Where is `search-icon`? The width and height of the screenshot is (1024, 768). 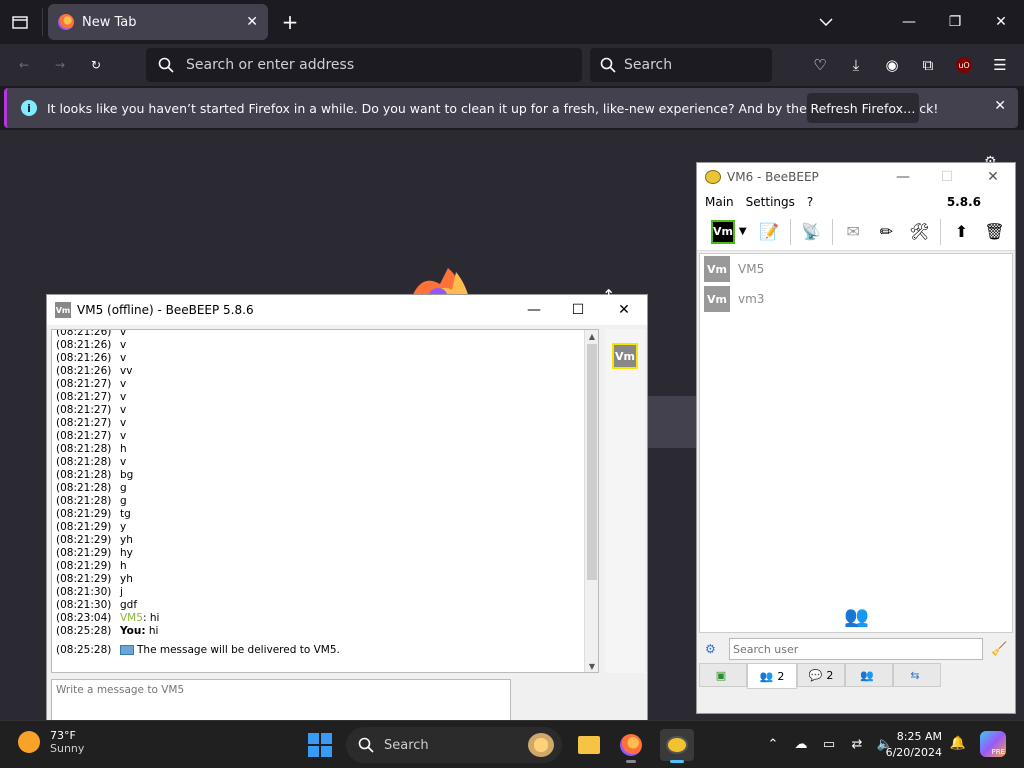
search-icon is located at coordinates (366, 745).